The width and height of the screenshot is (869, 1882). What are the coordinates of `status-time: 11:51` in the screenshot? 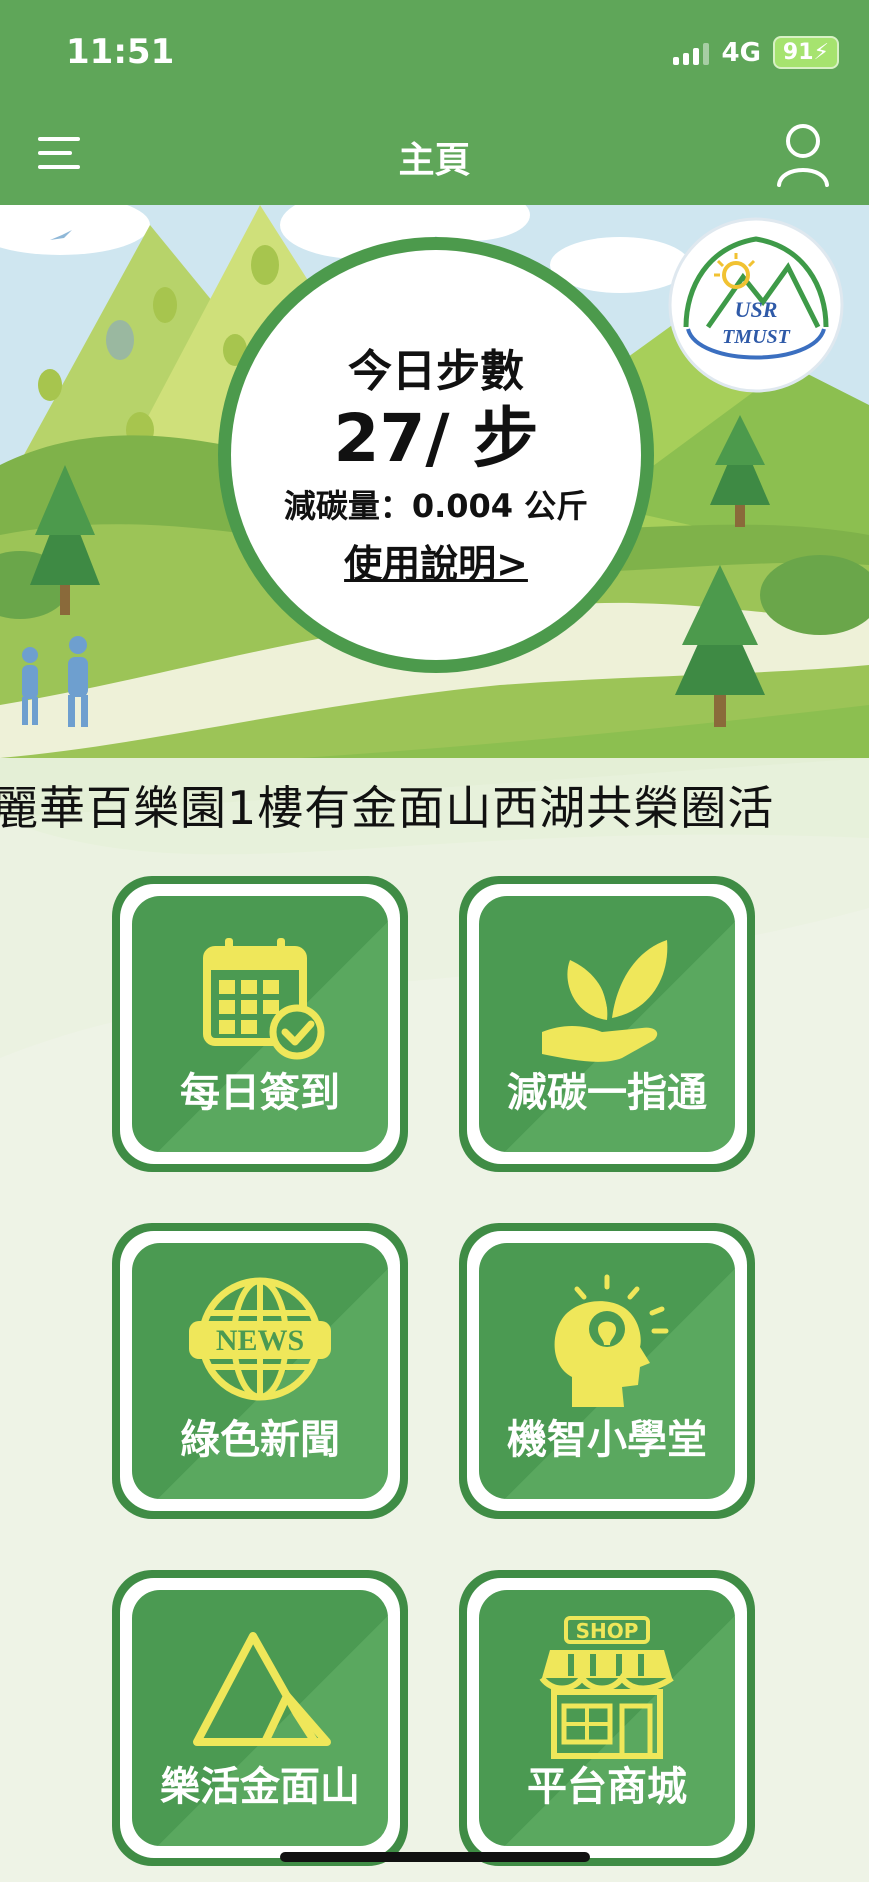 It's located at (120, 52).